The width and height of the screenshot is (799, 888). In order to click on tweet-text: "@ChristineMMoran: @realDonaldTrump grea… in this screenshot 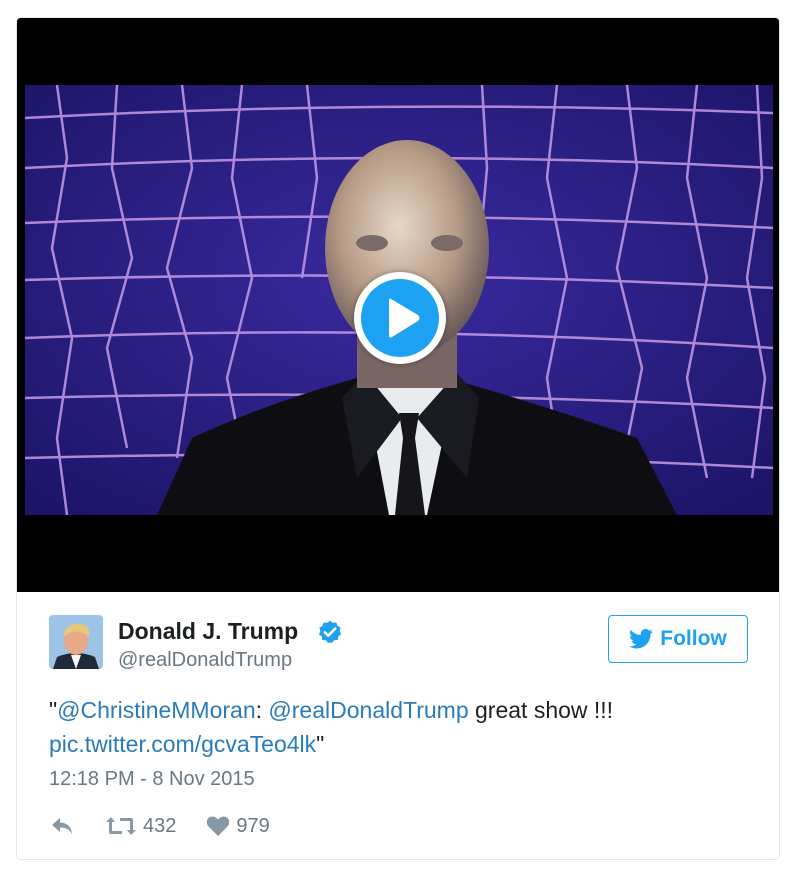, I will do `click(399, 727)`.